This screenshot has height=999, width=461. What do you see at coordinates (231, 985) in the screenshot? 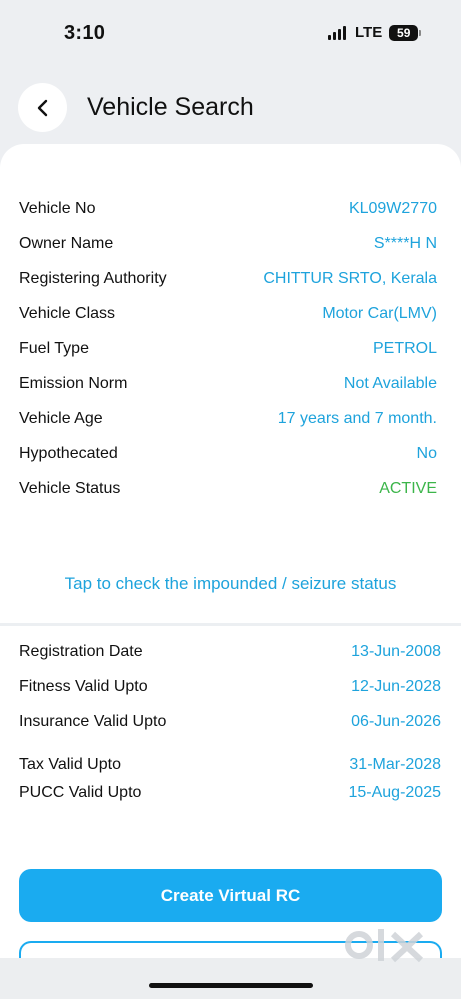
I see `home-indicator` at bounding box center [231, 985].